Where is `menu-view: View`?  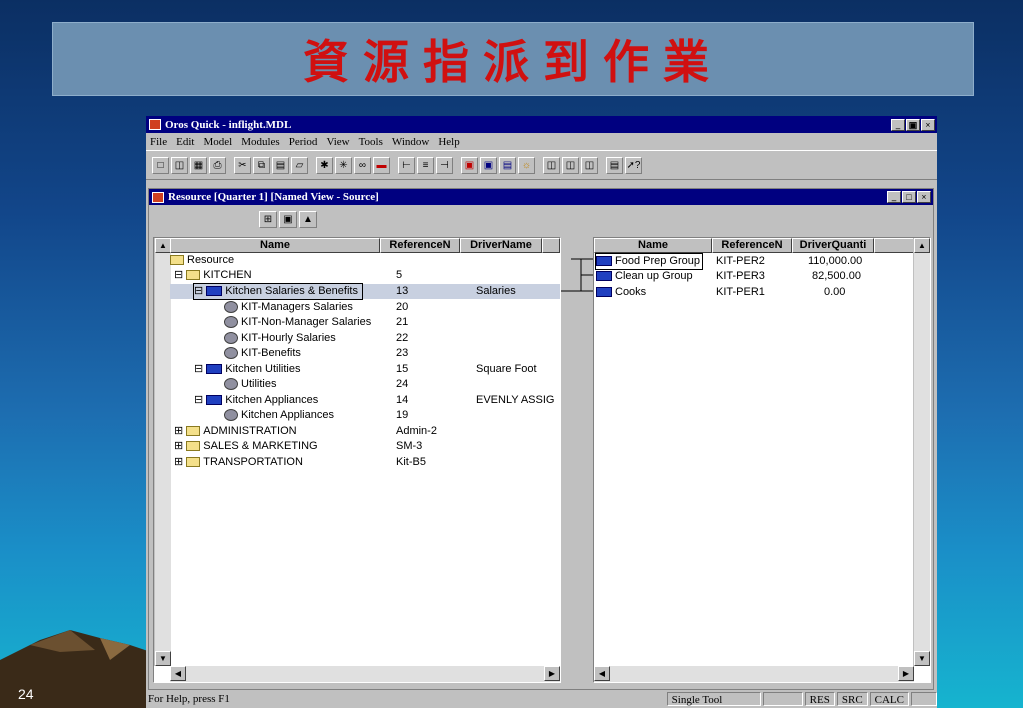 menu-view: View is located at coordinates (337, 142).